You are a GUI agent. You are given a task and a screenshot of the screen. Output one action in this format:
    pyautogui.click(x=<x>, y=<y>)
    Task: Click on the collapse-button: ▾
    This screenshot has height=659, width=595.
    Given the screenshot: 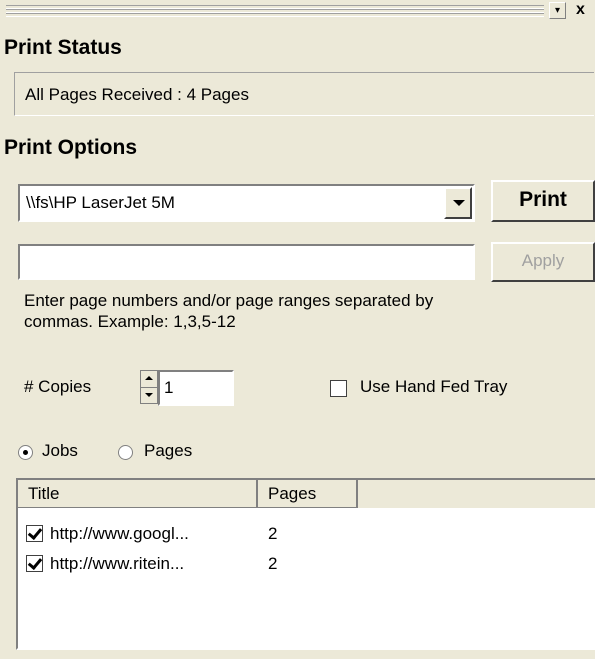 What is the action you would take?
    pyautogui.click(x=557, y=10)
    